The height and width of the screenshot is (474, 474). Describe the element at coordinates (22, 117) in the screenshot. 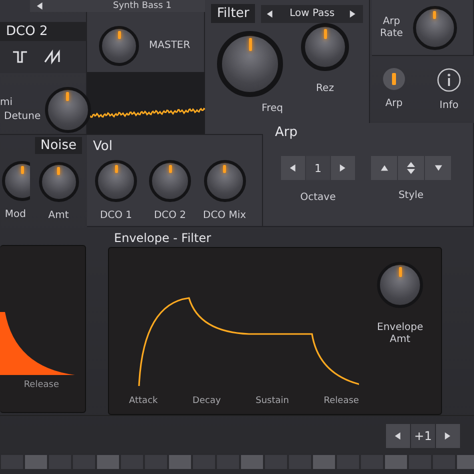

I see `knob-label: Detune` at that location.